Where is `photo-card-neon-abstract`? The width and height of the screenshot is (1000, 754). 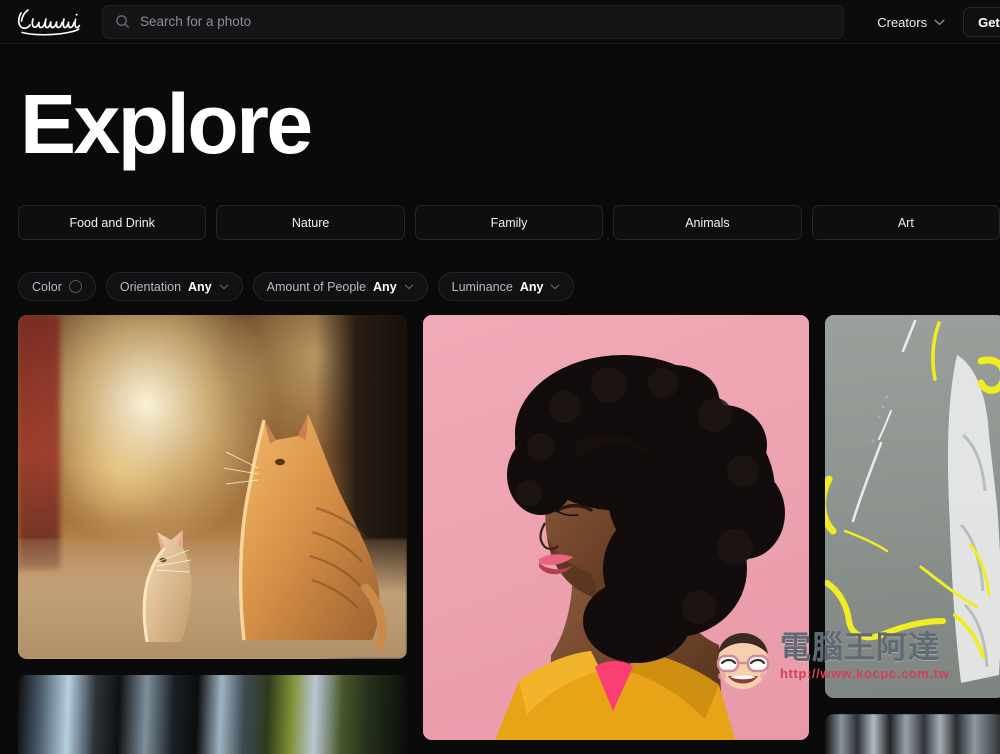
photo-card-neon-abstract is located at coordinates (912, 506).